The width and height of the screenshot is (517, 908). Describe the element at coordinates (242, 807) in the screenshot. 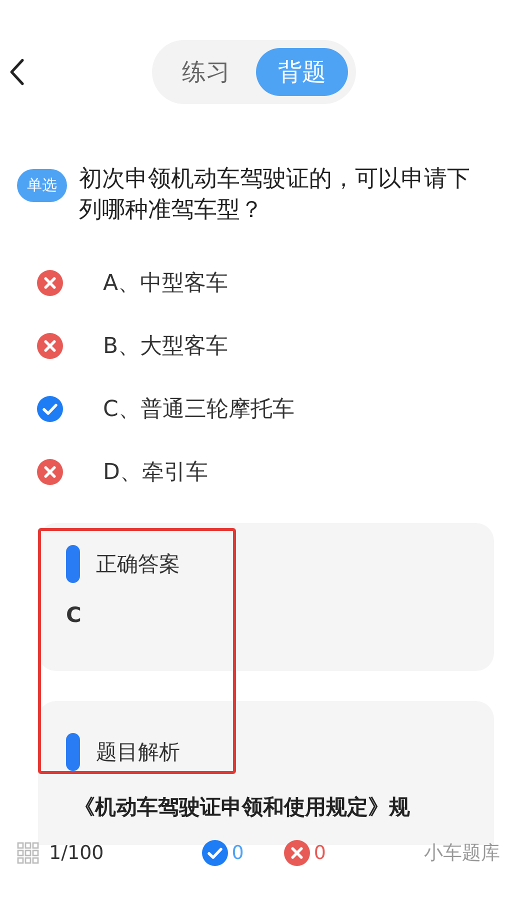

I see `explanation-text: 《机动车驾驶证申领和使用规定》规` at that location.